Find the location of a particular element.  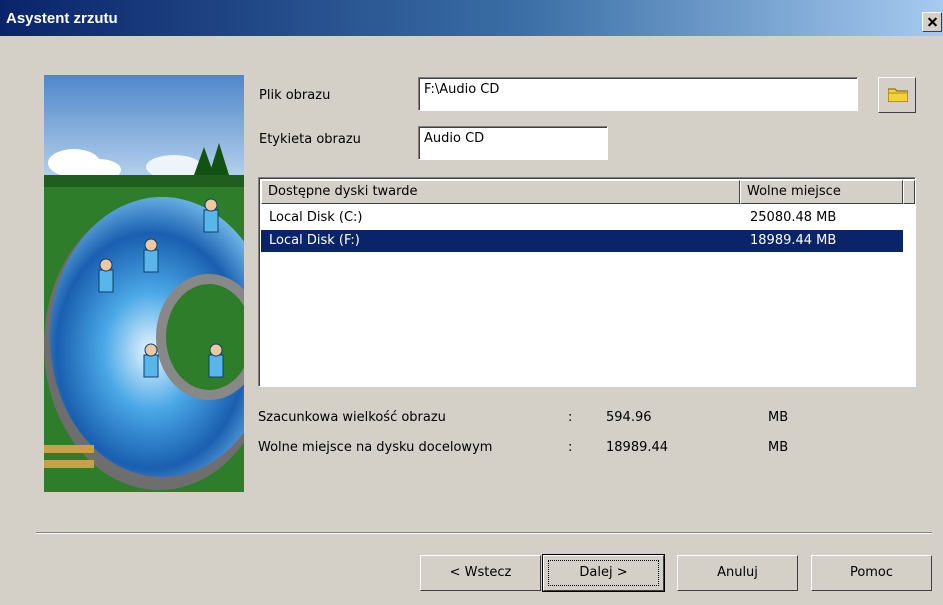

estimated-size-value: 594.96 is located at coordinates (629, 417).